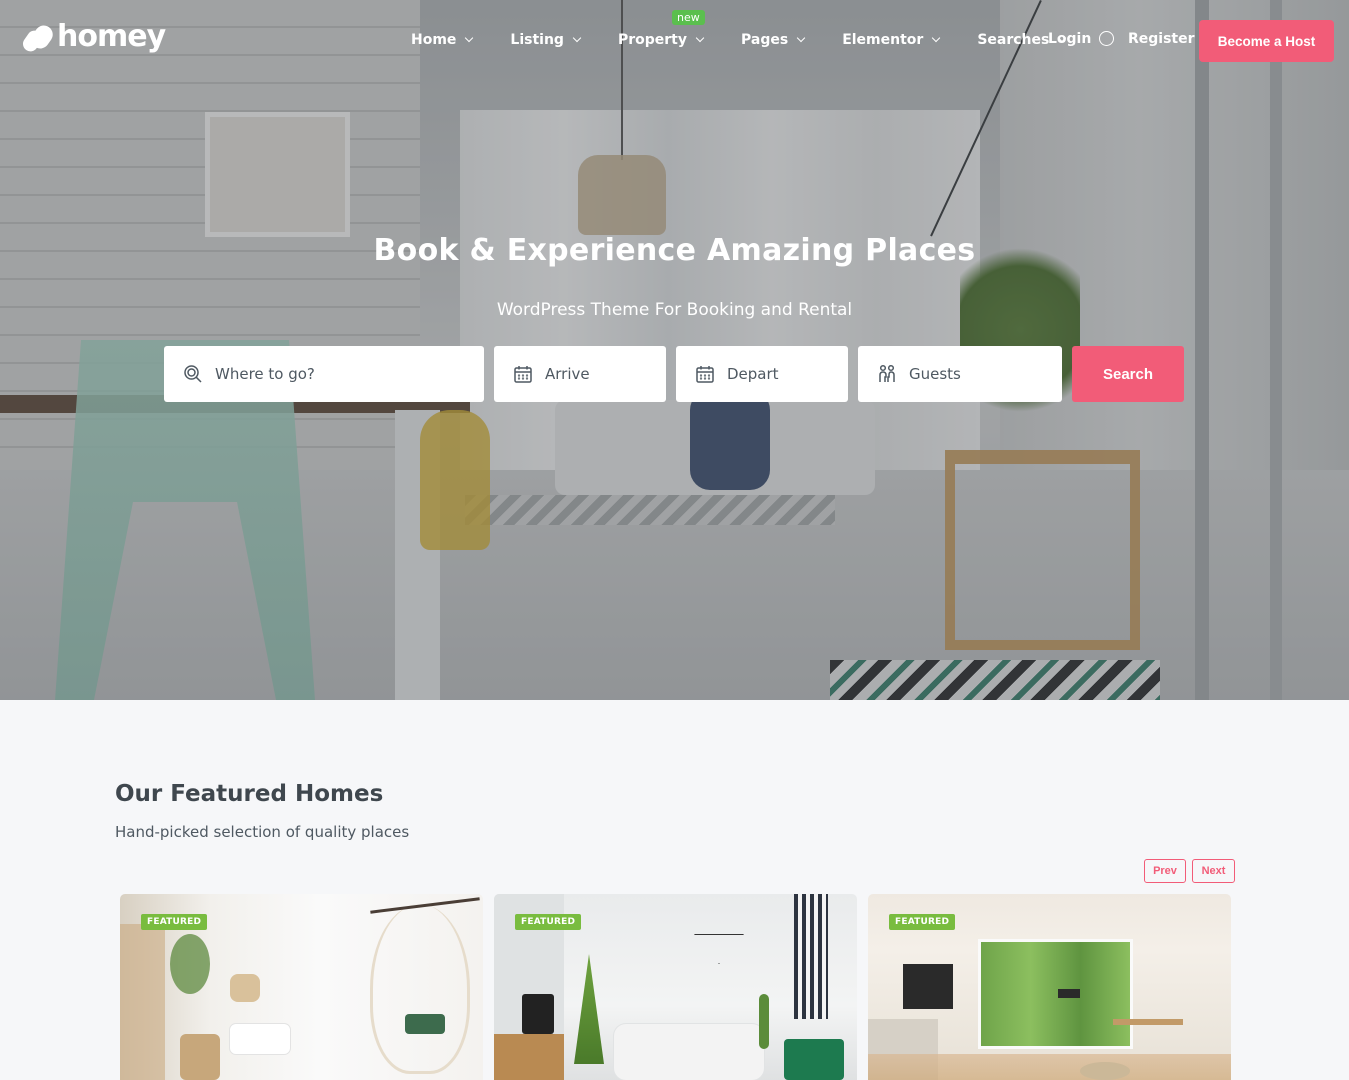 This screenshot has width=1349, height=1080. Describe the element at coordinates (111, 36) in the screenshot. I see `logo-text: homey` at that location.